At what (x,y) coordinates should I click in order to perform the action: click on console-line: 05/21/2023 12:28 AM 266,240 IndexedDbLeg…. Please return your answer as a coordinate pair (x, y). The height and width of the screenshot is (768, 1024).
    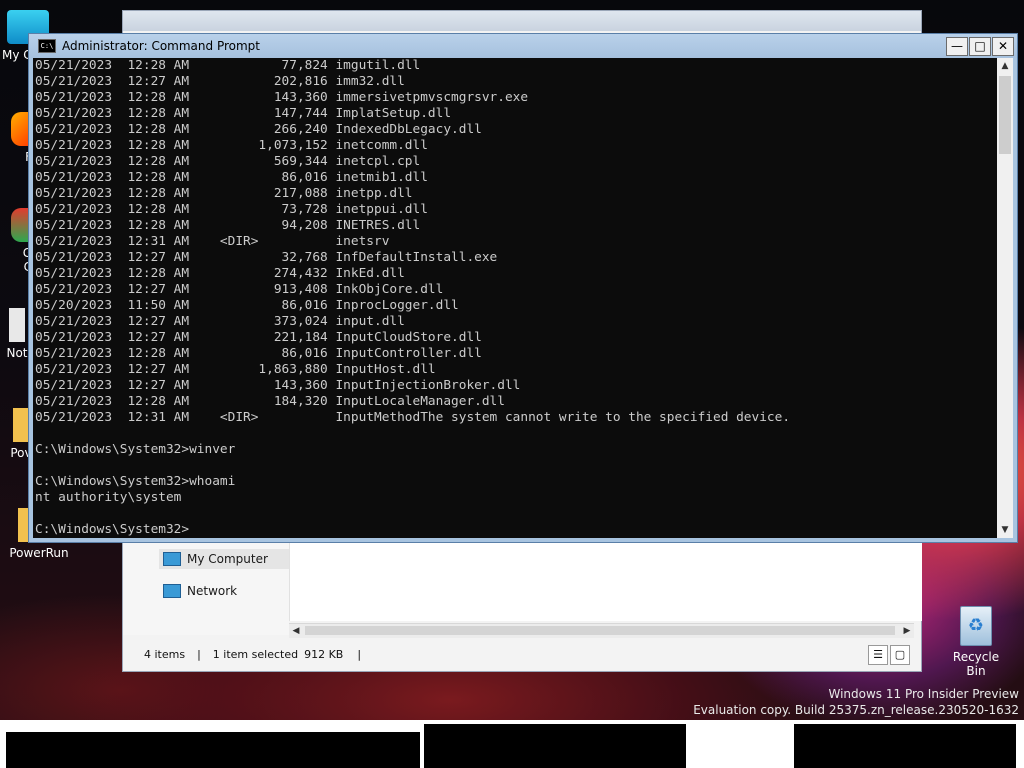
    Looking at the image, I should click on (258, 129).